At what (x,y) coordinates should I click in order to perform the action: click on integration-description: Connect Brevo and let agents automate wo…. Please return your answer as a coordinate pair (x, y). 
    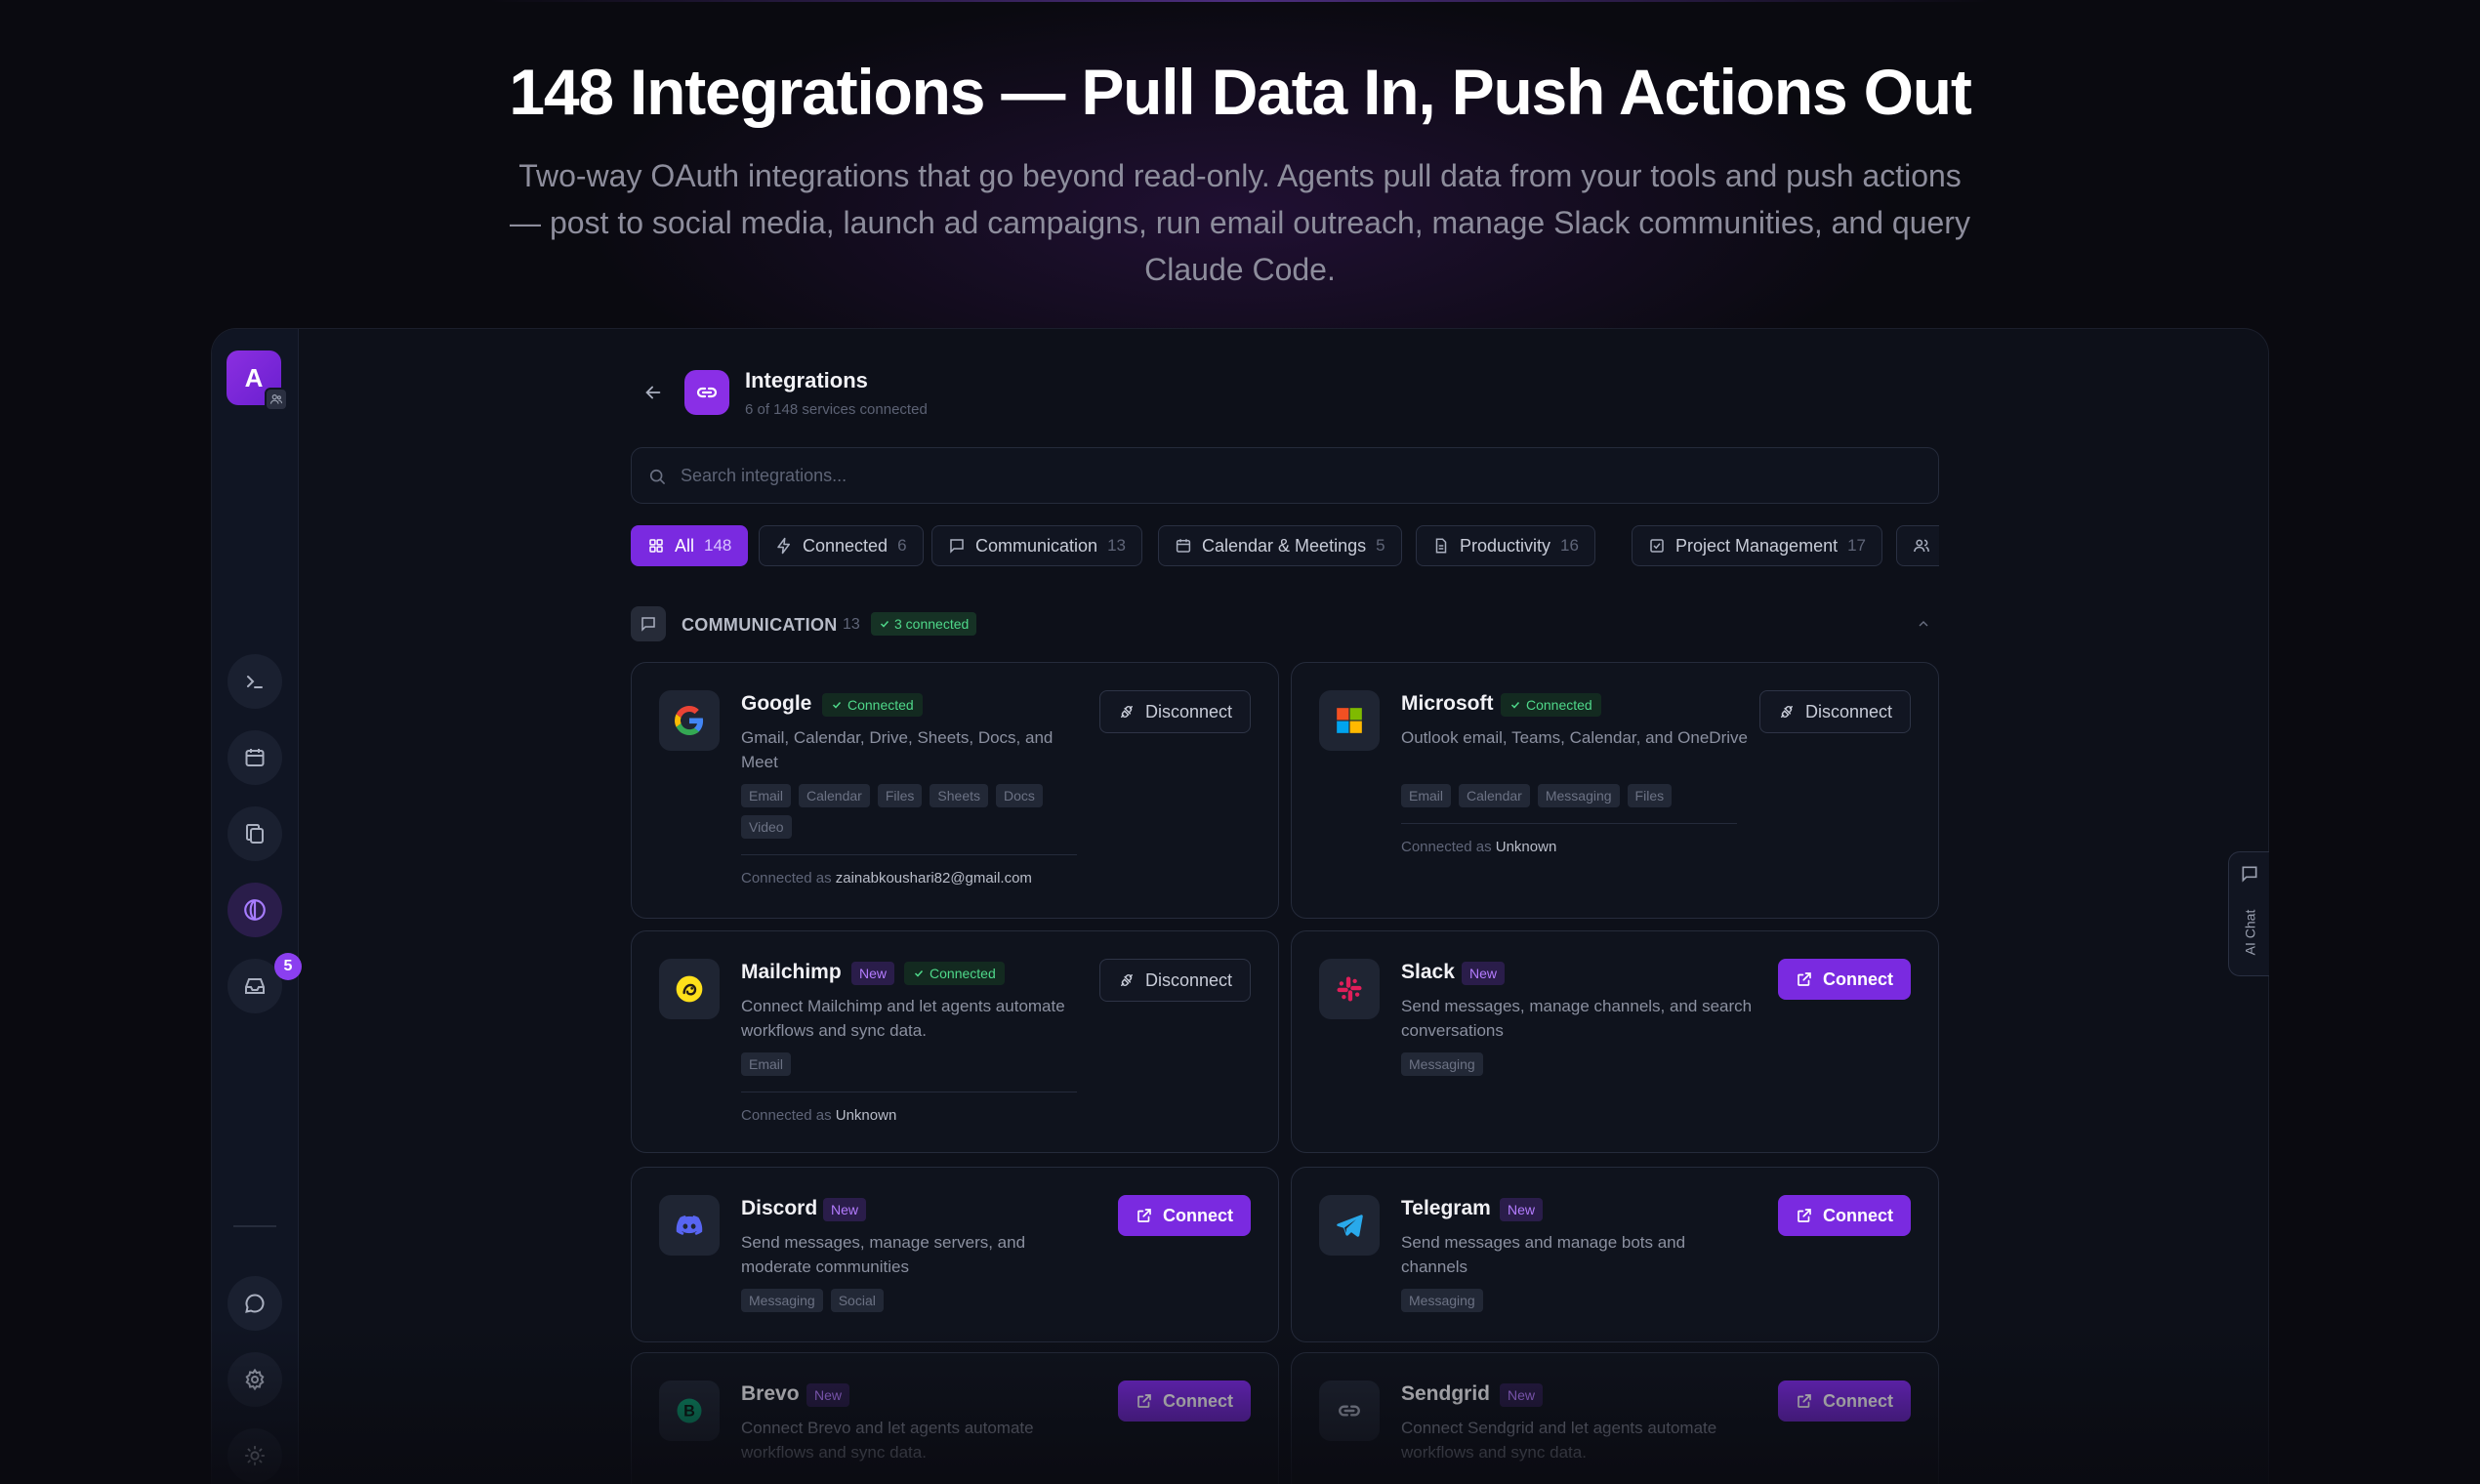
    Looking at the image, I should click on (888, 1441).